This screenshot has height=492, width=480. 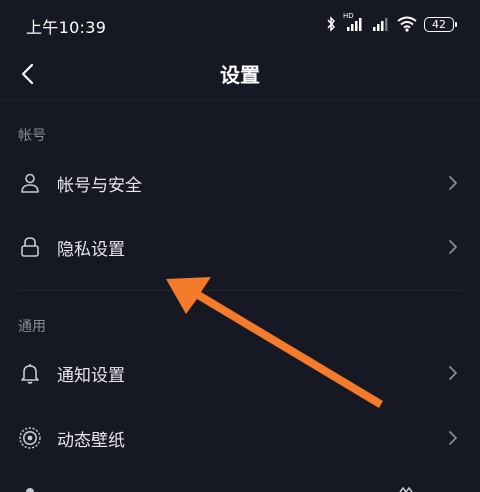 What do you see at coordinates (407, 24) in the screenshot?
I see `wifi-icon` at bounding box center [407, 24].